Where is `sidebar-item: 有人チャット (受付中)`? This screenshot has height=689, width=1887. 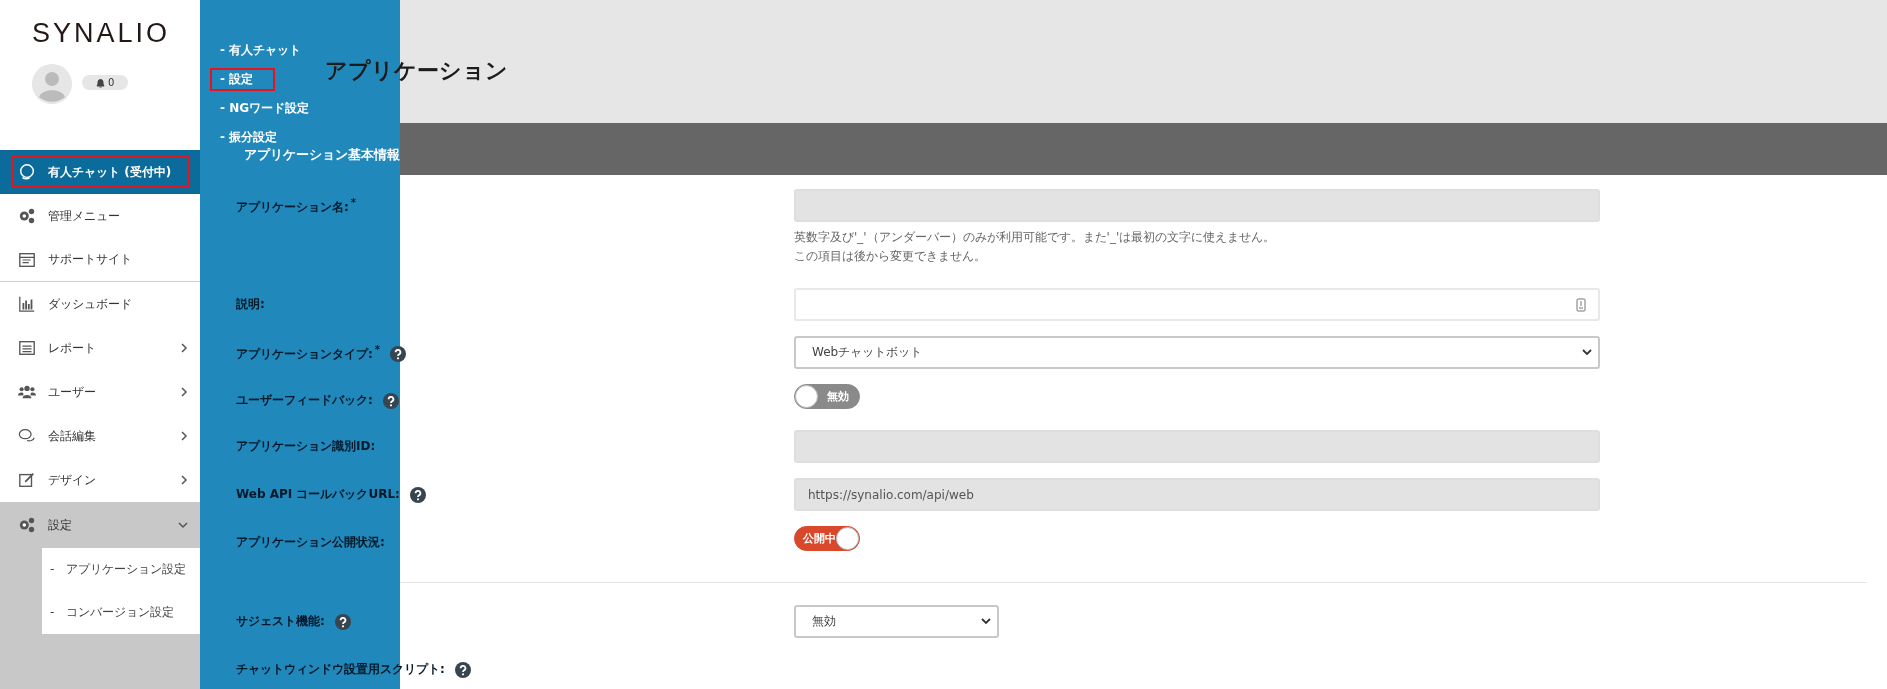
sidebar-item: 有人チャット (受付中) is located at coordinates (100, 172).